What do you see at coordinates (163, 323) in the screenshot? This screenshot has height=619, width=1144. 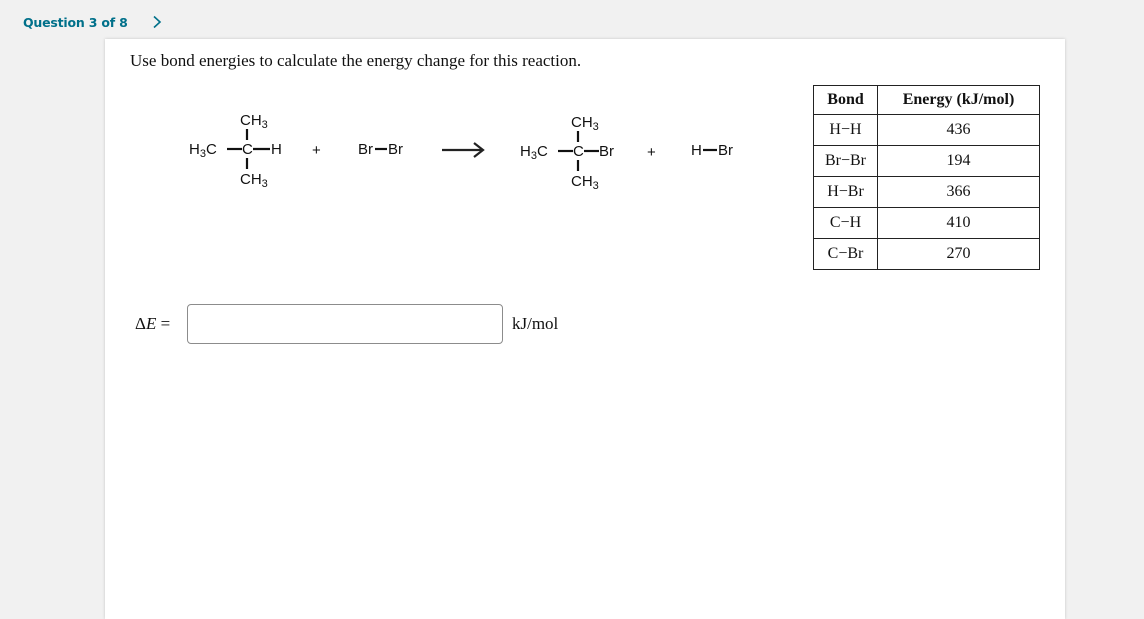 I see `equals-sign: =` at bounding box center [163, 323].